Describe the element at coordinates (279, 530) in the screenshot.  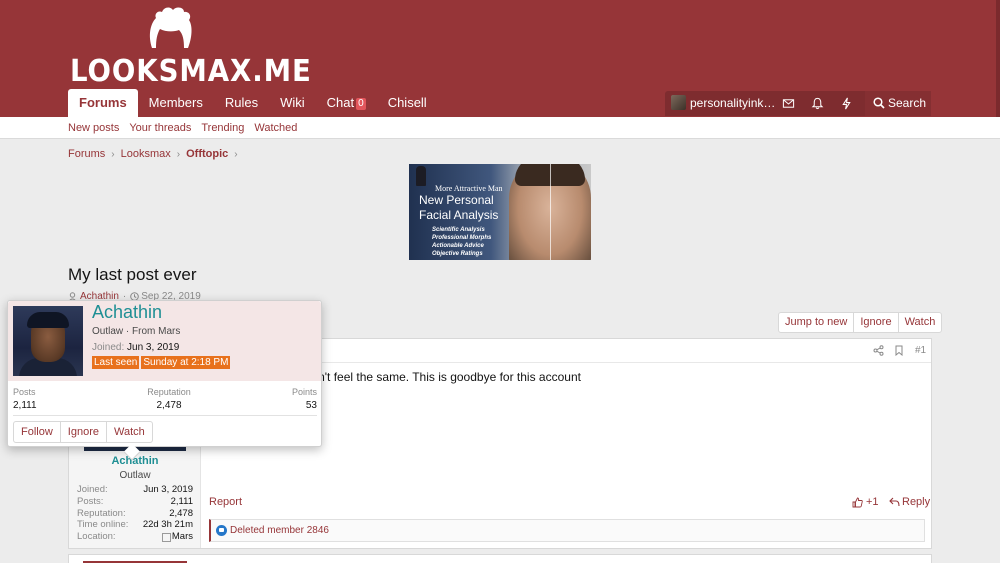
I see `reactions-list: Deleted member 2846` at that location.